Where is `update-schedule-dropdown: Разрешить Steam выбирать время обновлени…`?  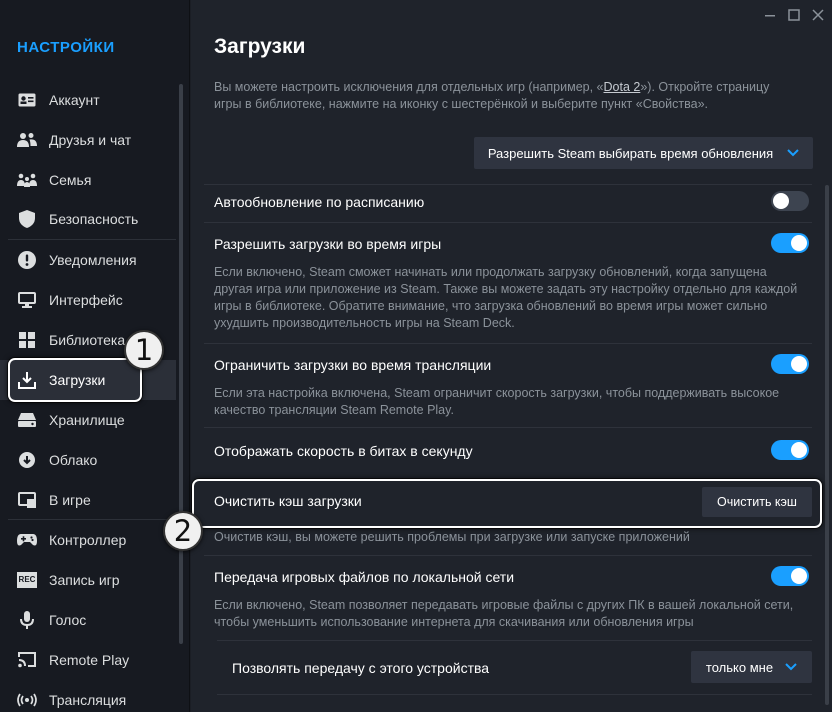
update-schedule-dropdown: Разрешить Steam выбирать время обновлени… is located at coordinates (643, 153).